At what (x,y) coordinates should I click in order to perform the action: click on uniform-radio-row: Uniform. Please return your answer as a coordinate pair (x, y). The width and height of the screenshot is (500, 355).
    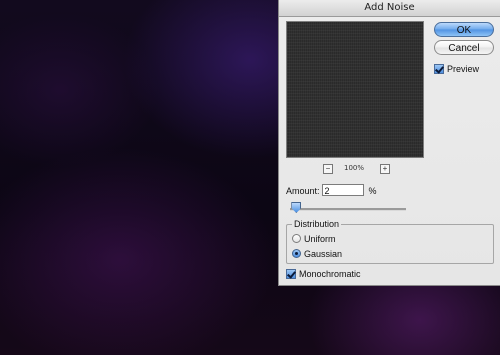
    Looking at the image, I should click on (314, 239).